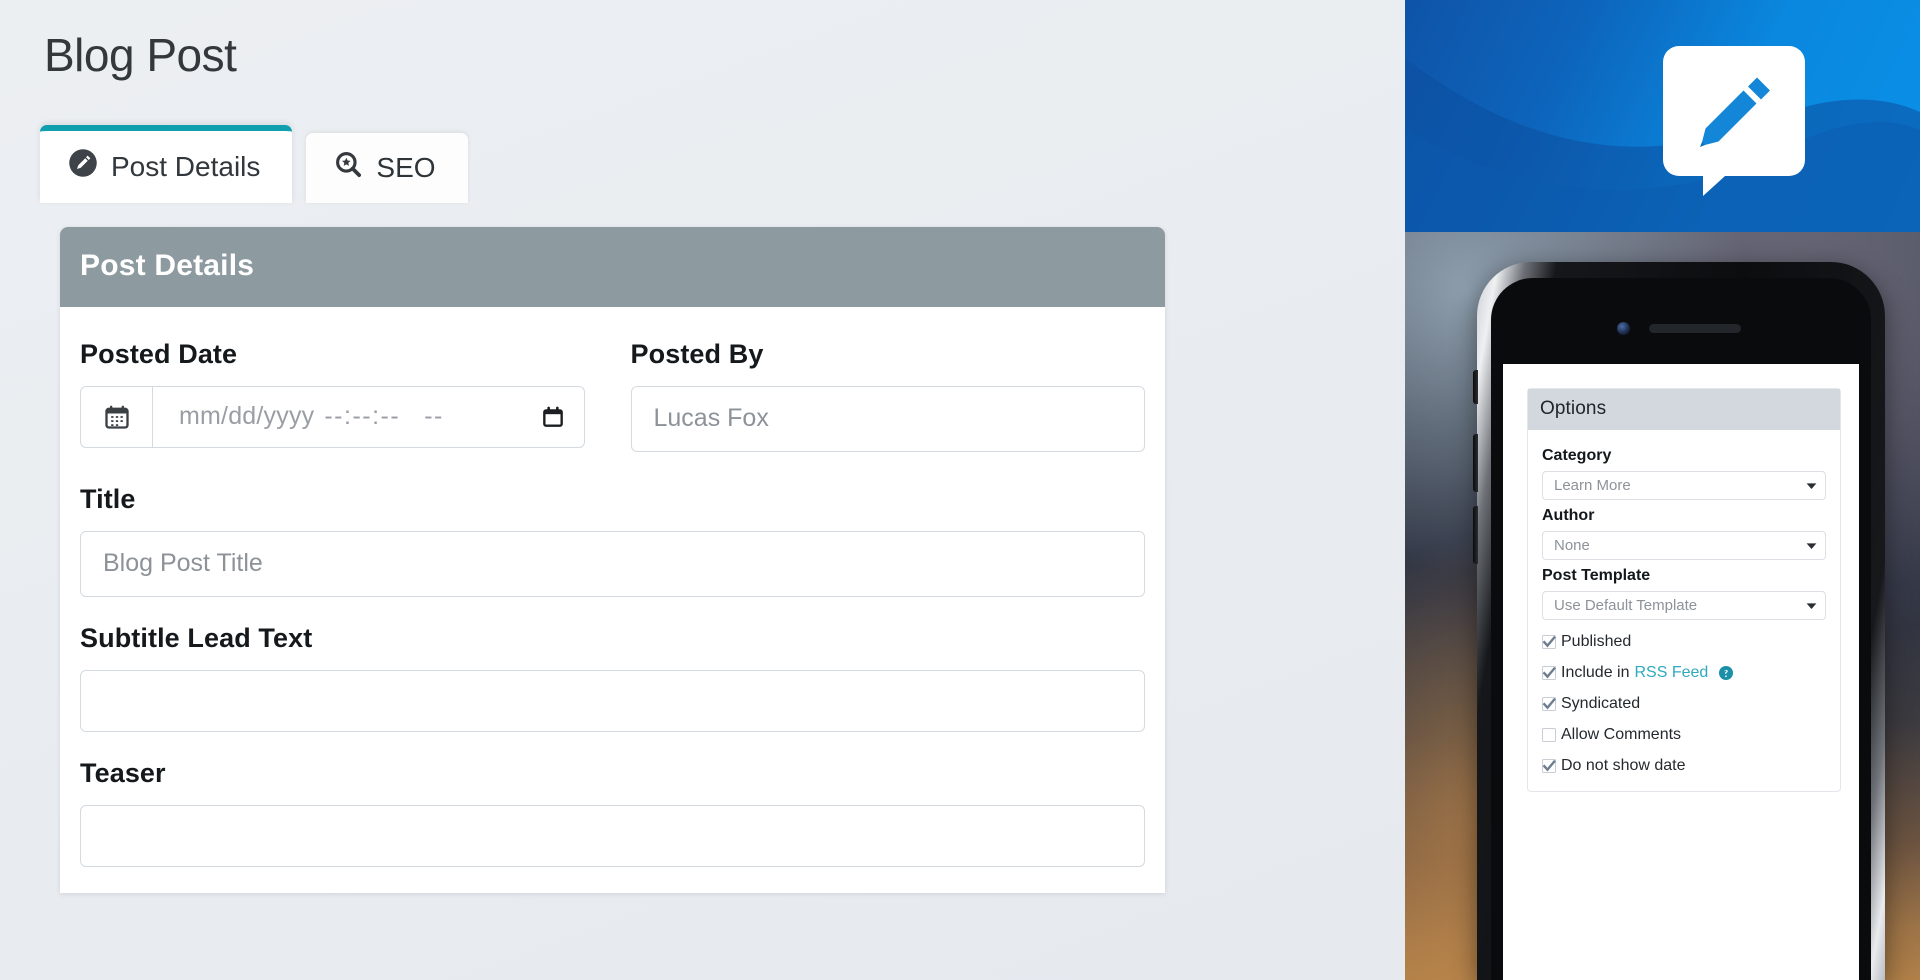 This screenshot has width=1920, height=980. What do you see at coordinates (1684, 735) in the screenshot?
I see `checkbox-row-allow-comments: Allow Comments` at bounding box center [1684, 735].